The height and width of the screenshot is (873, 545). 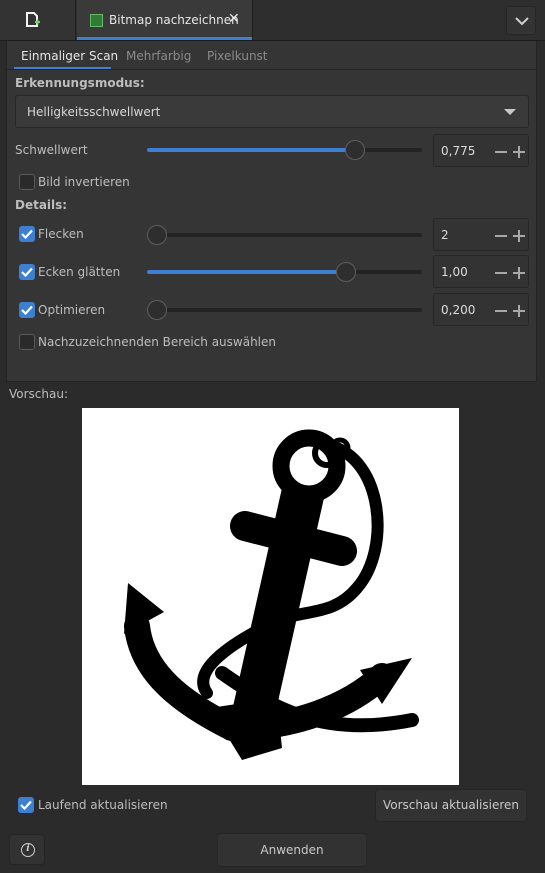 What do you see at coordinates (445, 235) in the screenshot?
I see `speckles-value: 2` at bounding box center [445, 235].